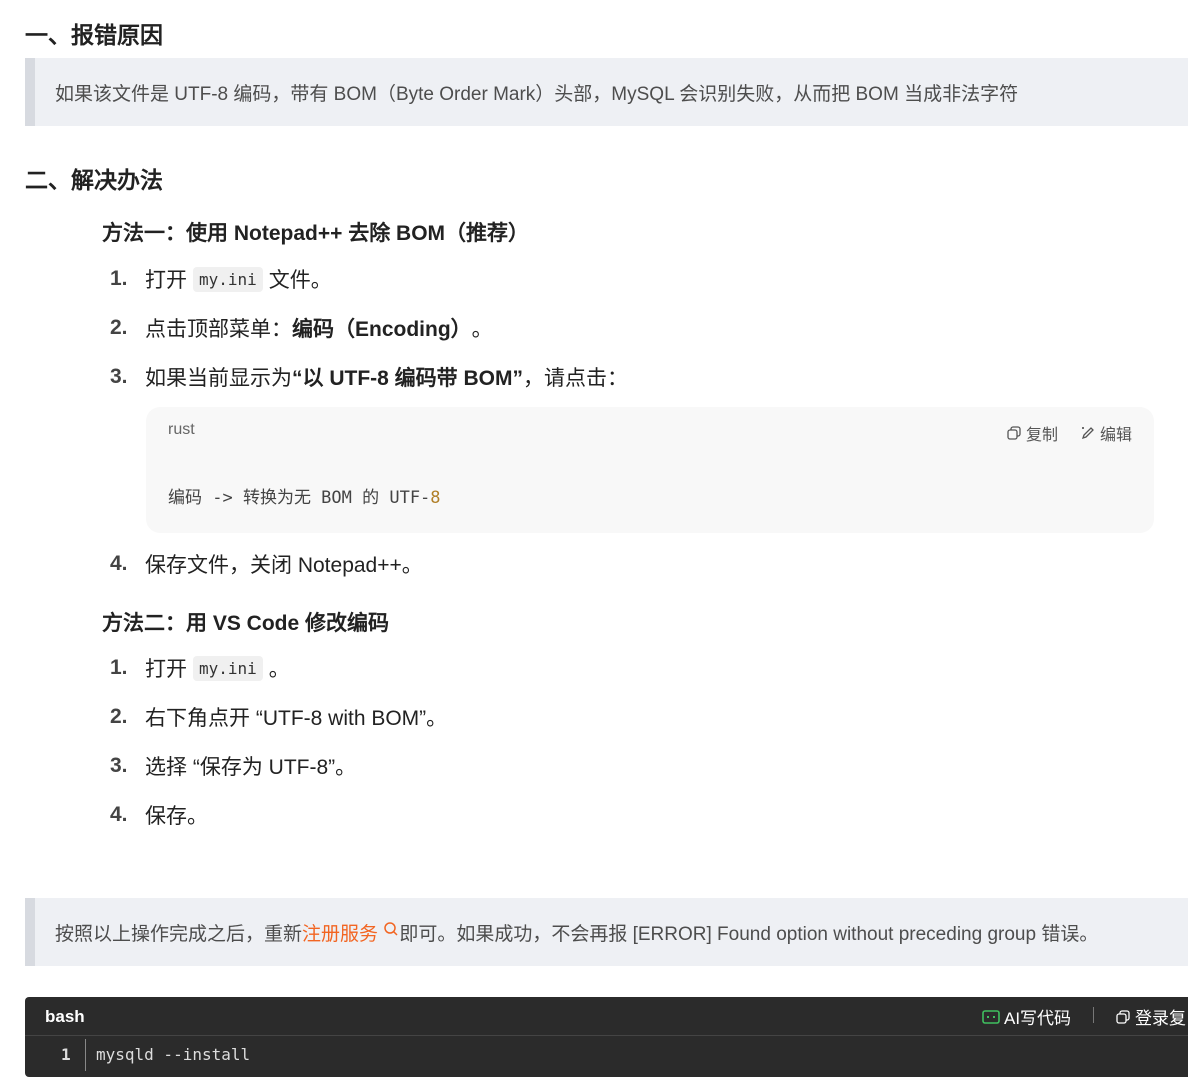 The width and height of the screenshot is (1188, 1088). What do you see at coordinates (1069, 433) in the screenshot?
I see `code-toolbar: 复制 编辑` at bounding box center [1069, 433].